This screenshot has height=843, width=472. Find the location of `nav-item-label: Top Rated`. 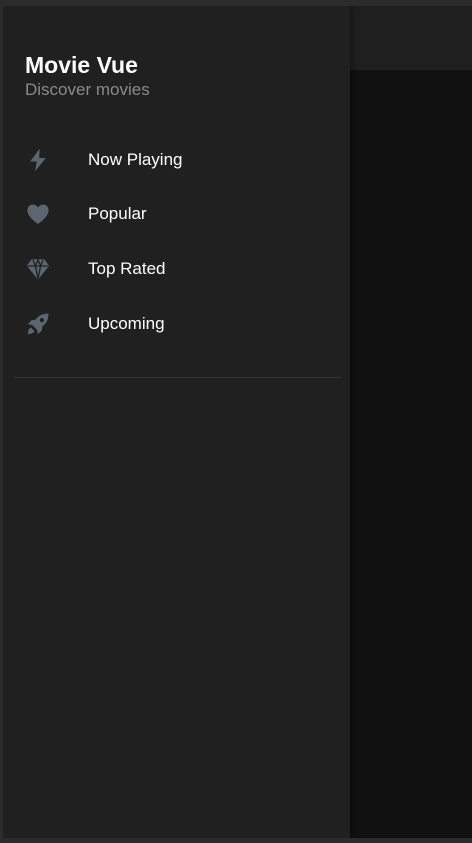

nav-item-label: Top Rated is located at coordinates (127, 268).